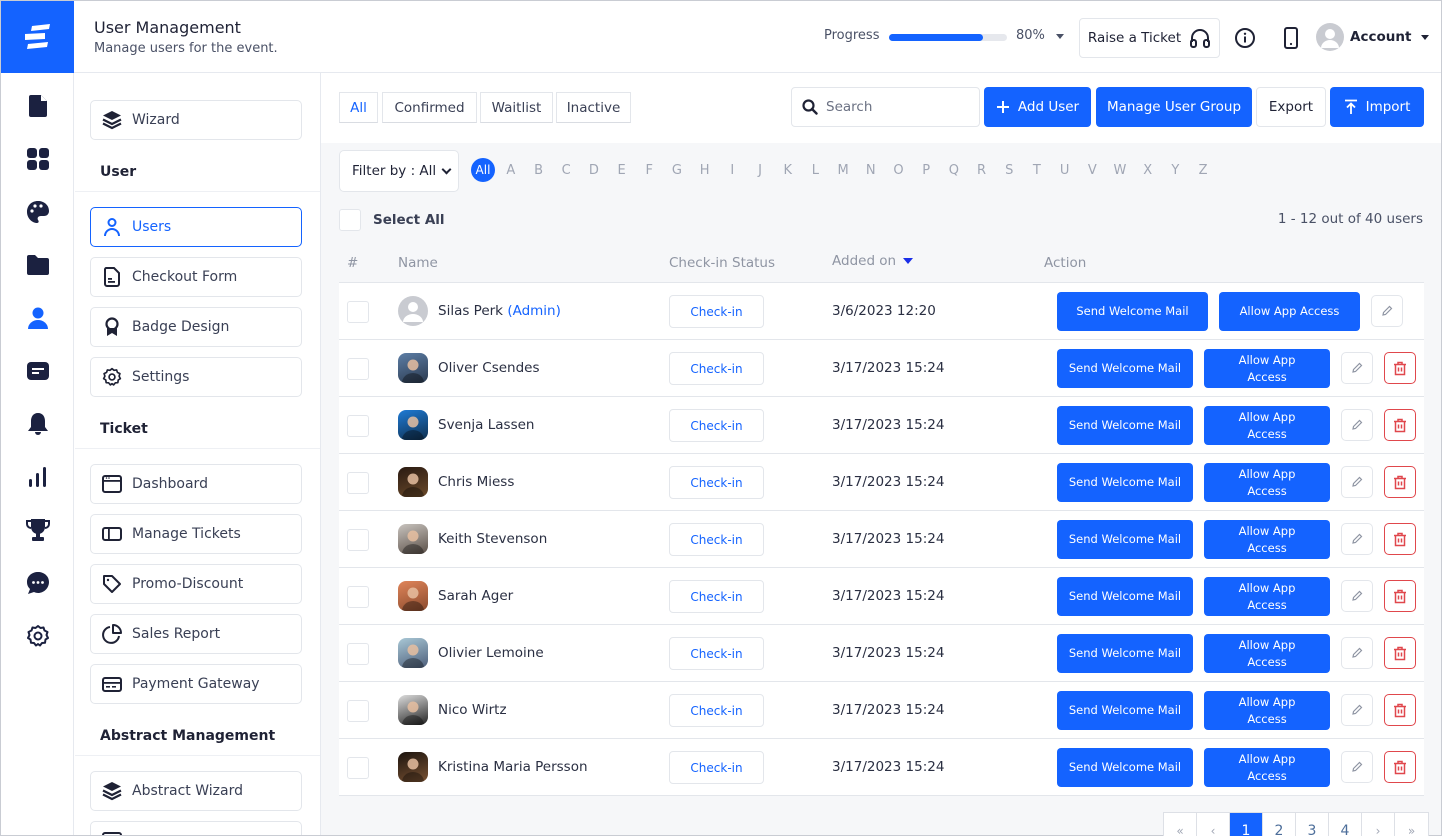 This screenshot has width=1442, height=836. Describe the element at coordinates (38, 265) in the screenshot. I see `rail-files` at that location.